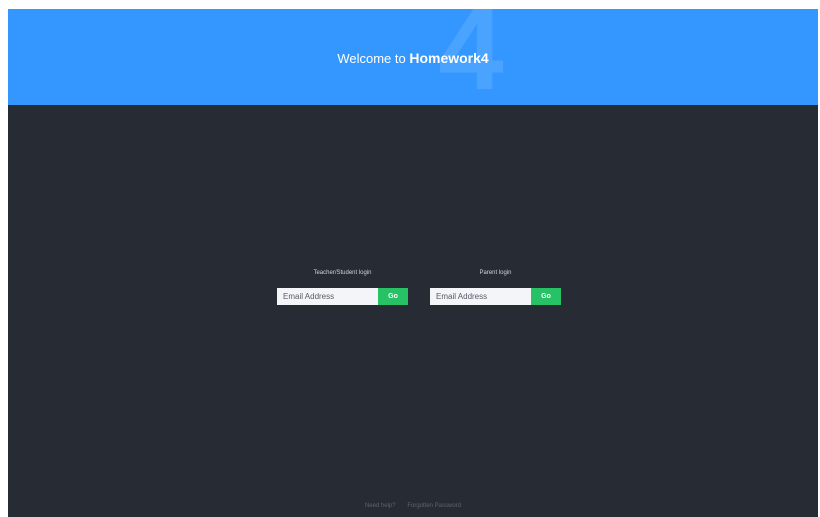 This screenshot has width=820, height=517. I want to click on parent-email-input, so click(480, 296).